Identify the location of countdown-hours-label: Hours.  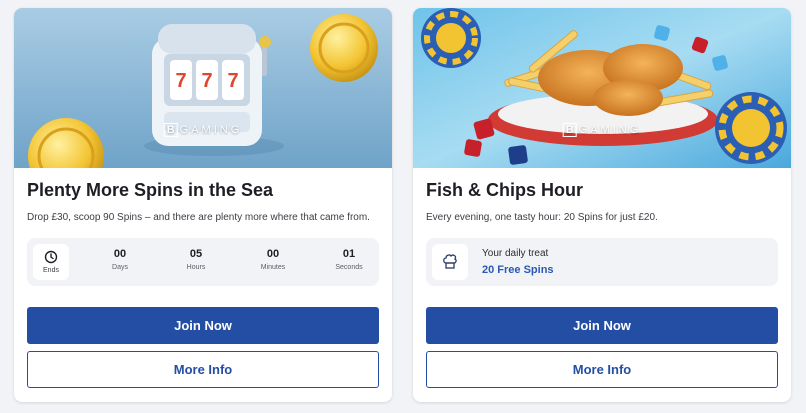
(196, 267).